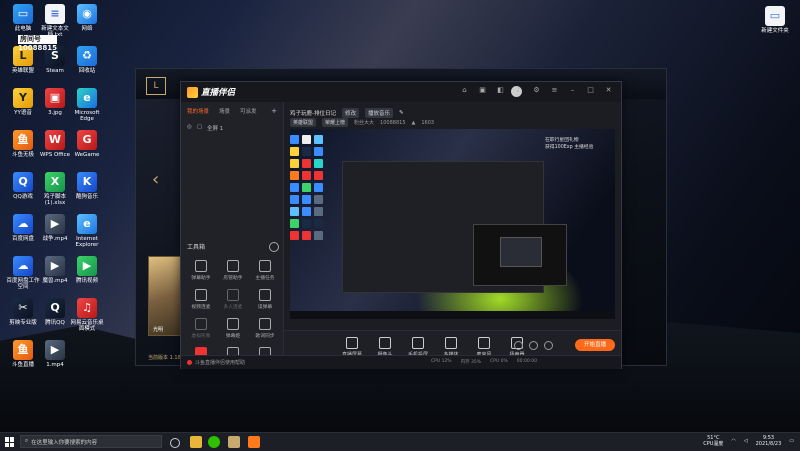  What do you see at coordinates (54, 200) in the screenshot?
I see `desktop-icon-label: 鸡子脚本(1).xlsx` at bounding box center [54, 200].